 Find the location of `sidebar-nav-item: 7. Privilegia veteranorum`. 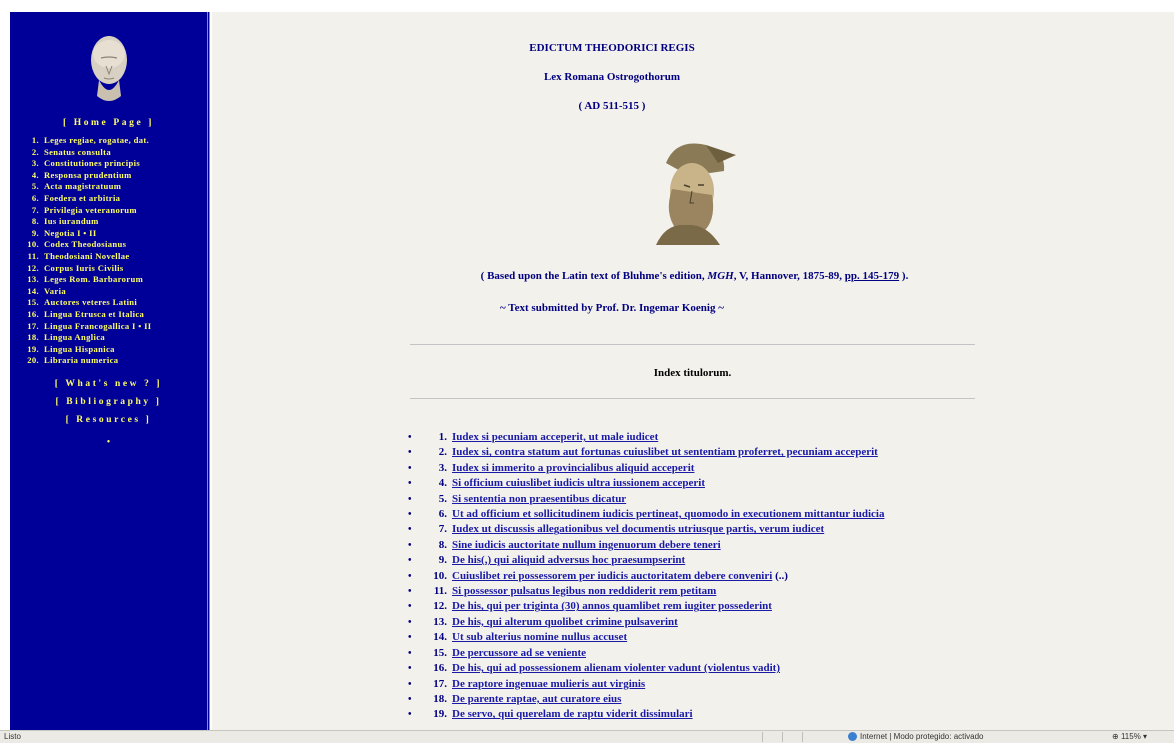

sidebar-nav-item: 7. Privilegia veteranorum is located at coordinates (113, 211).